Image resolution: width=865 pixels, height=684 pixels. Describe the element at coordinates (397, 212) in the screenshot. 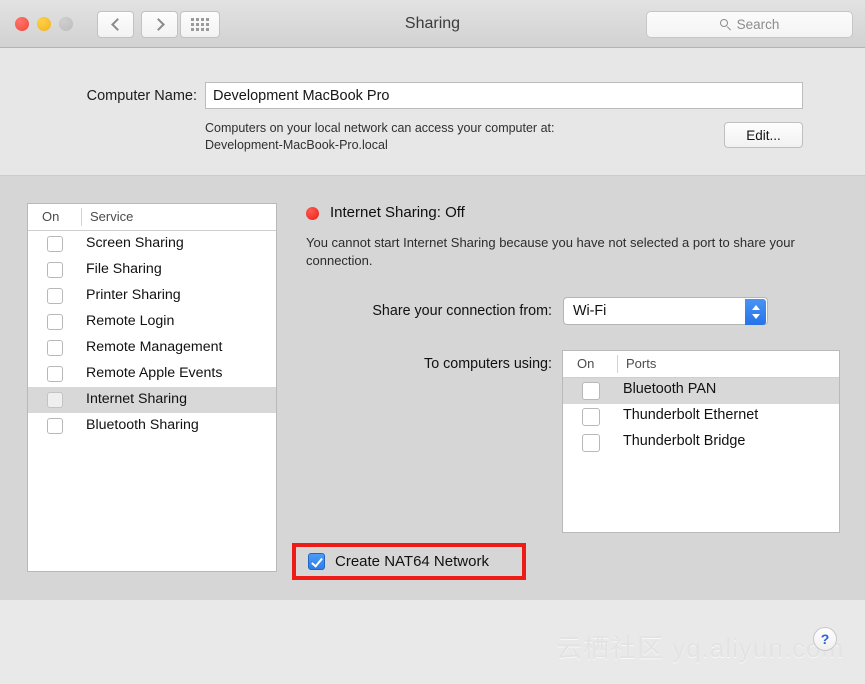

I see `status-title: Internet Sharing: Off` at that location.